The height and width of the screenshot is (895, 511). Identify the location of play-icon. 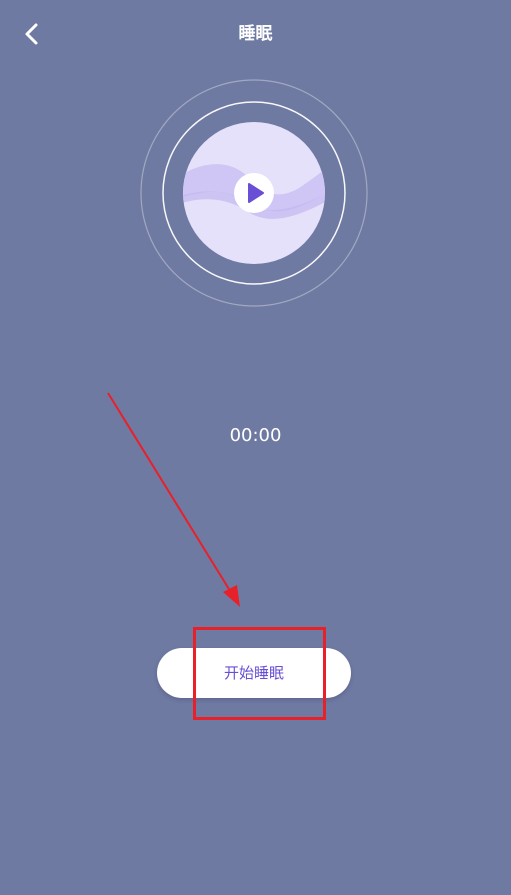
(254, 193).